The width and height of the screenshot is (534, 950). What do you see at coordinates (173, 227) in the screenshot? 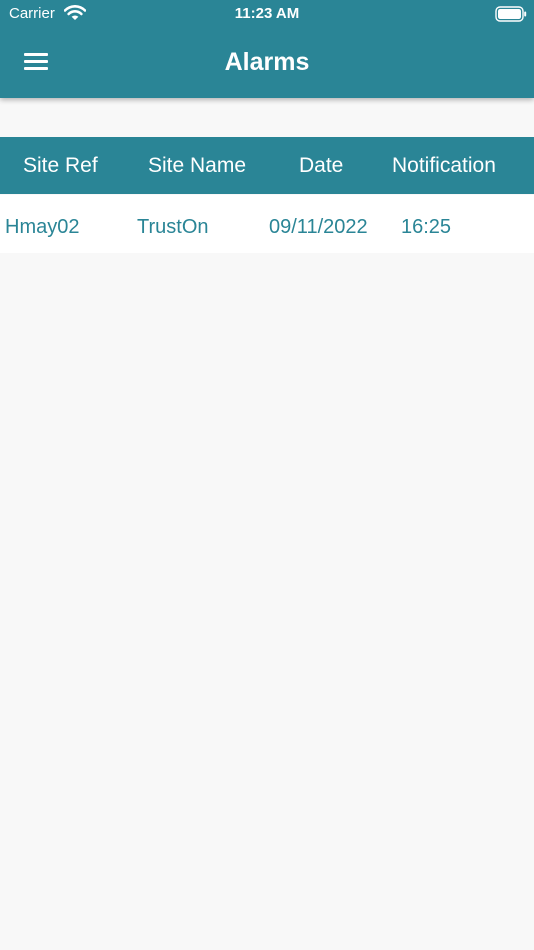
I see `cell-site-name: TrustOn` at bounding box center [173, 227].